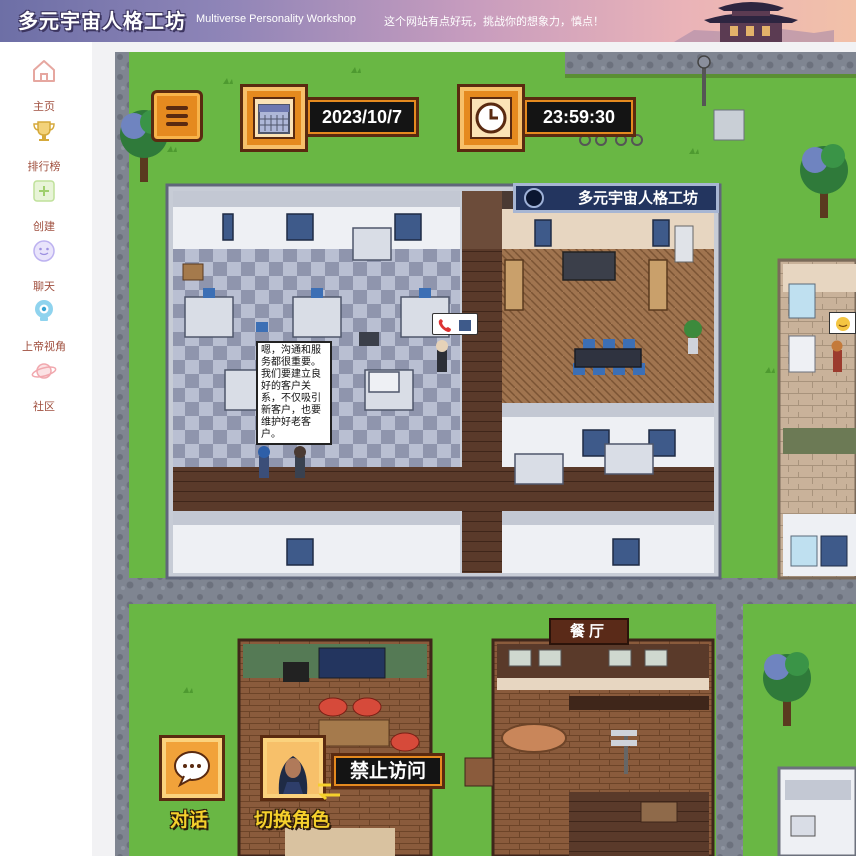 This screenshot has height=856, width=856. What do you see at coordinates (292, 820) in the screenshot?
I see `switch-character-label: 切换角色` at bounding box center [292, 820].